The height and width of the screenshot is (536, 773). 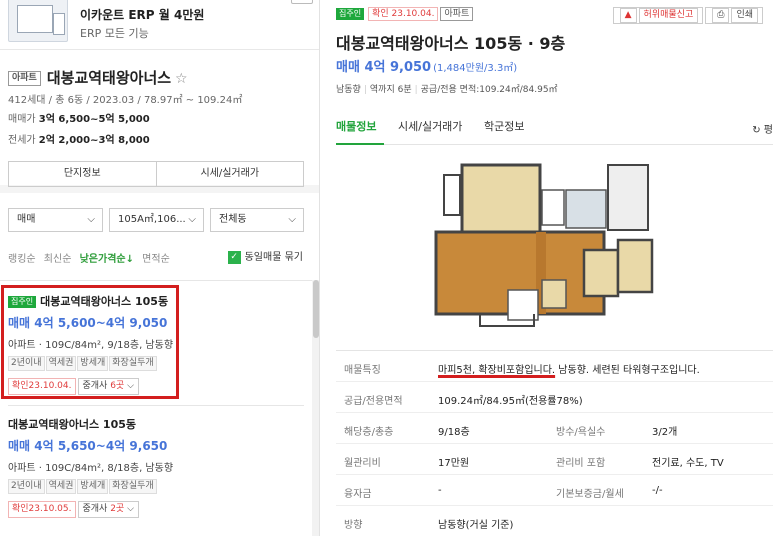 I want to click on print-label: 인쇄, so click(x=744, y=15).